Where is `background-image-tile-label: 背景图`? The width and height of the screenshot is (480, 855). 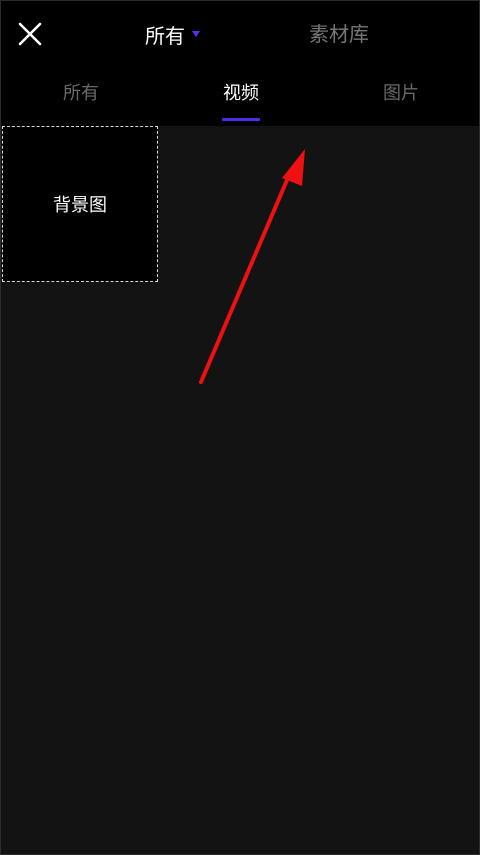
background-image-tile-label: 背景图 is located at coordinates (80, 205).